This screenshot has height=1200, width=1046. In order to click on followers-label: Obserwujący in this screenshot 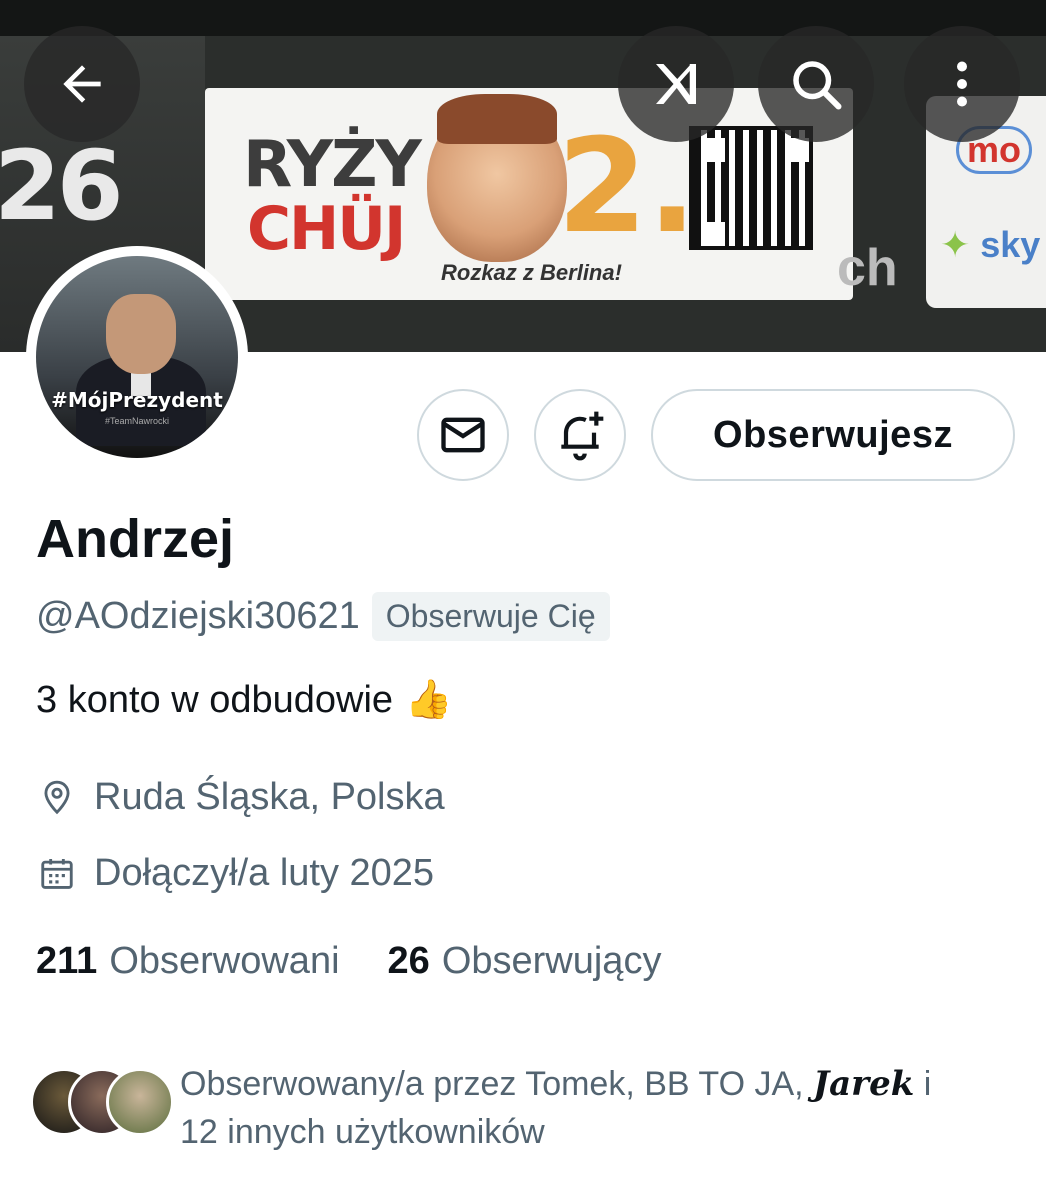, I will do `click(551, 961)`.